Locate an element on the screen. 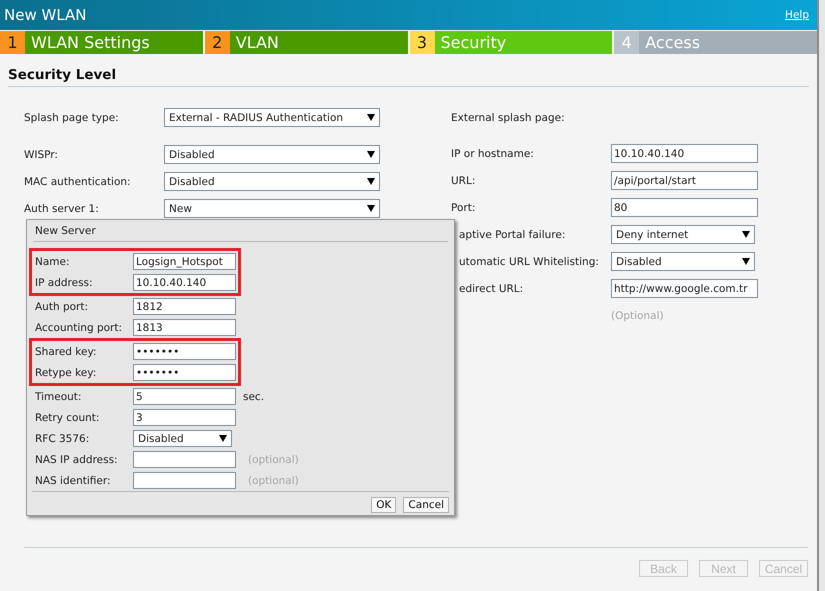 This screenshot has height=591, width=825. dropdown: Deny internet is located at coordinates (683, 234).